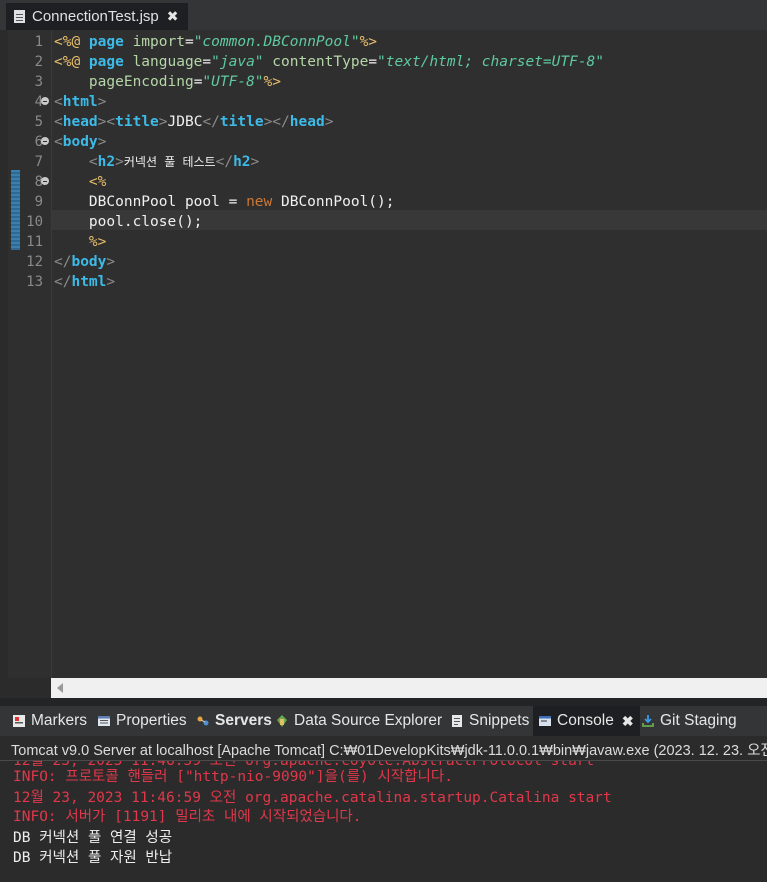  What do you see at coordinates (34, 262) in the screenshot?
I see `line-number: 12` at bounding box center [34, 262].